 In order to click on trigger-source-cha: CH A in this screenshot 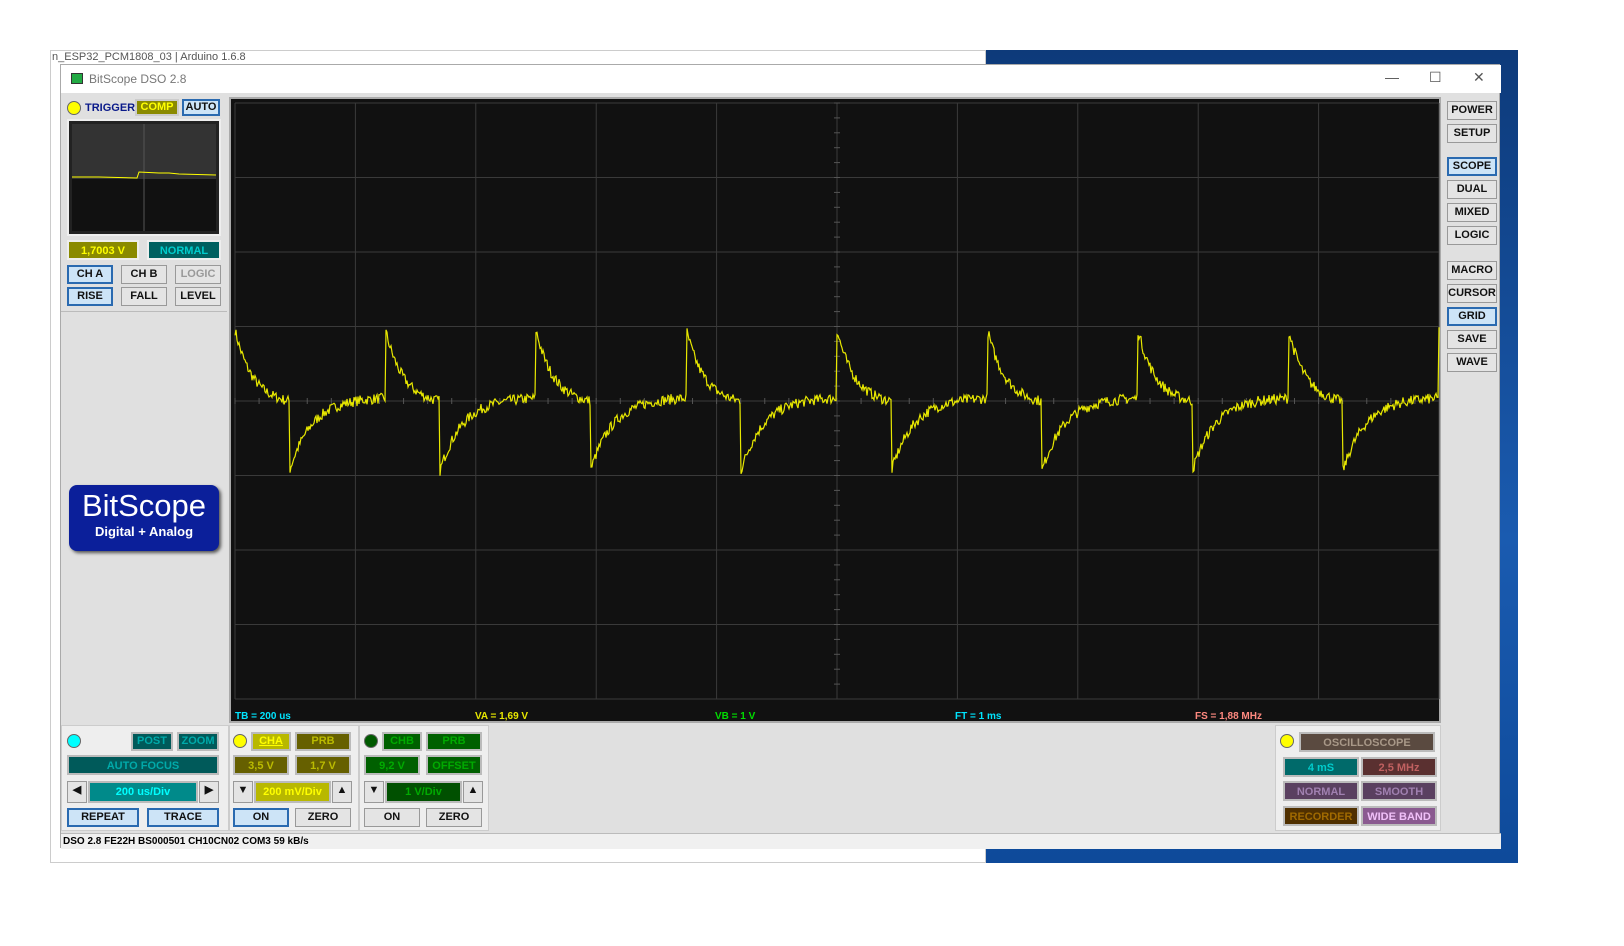, I will do `click(90, 274)`.